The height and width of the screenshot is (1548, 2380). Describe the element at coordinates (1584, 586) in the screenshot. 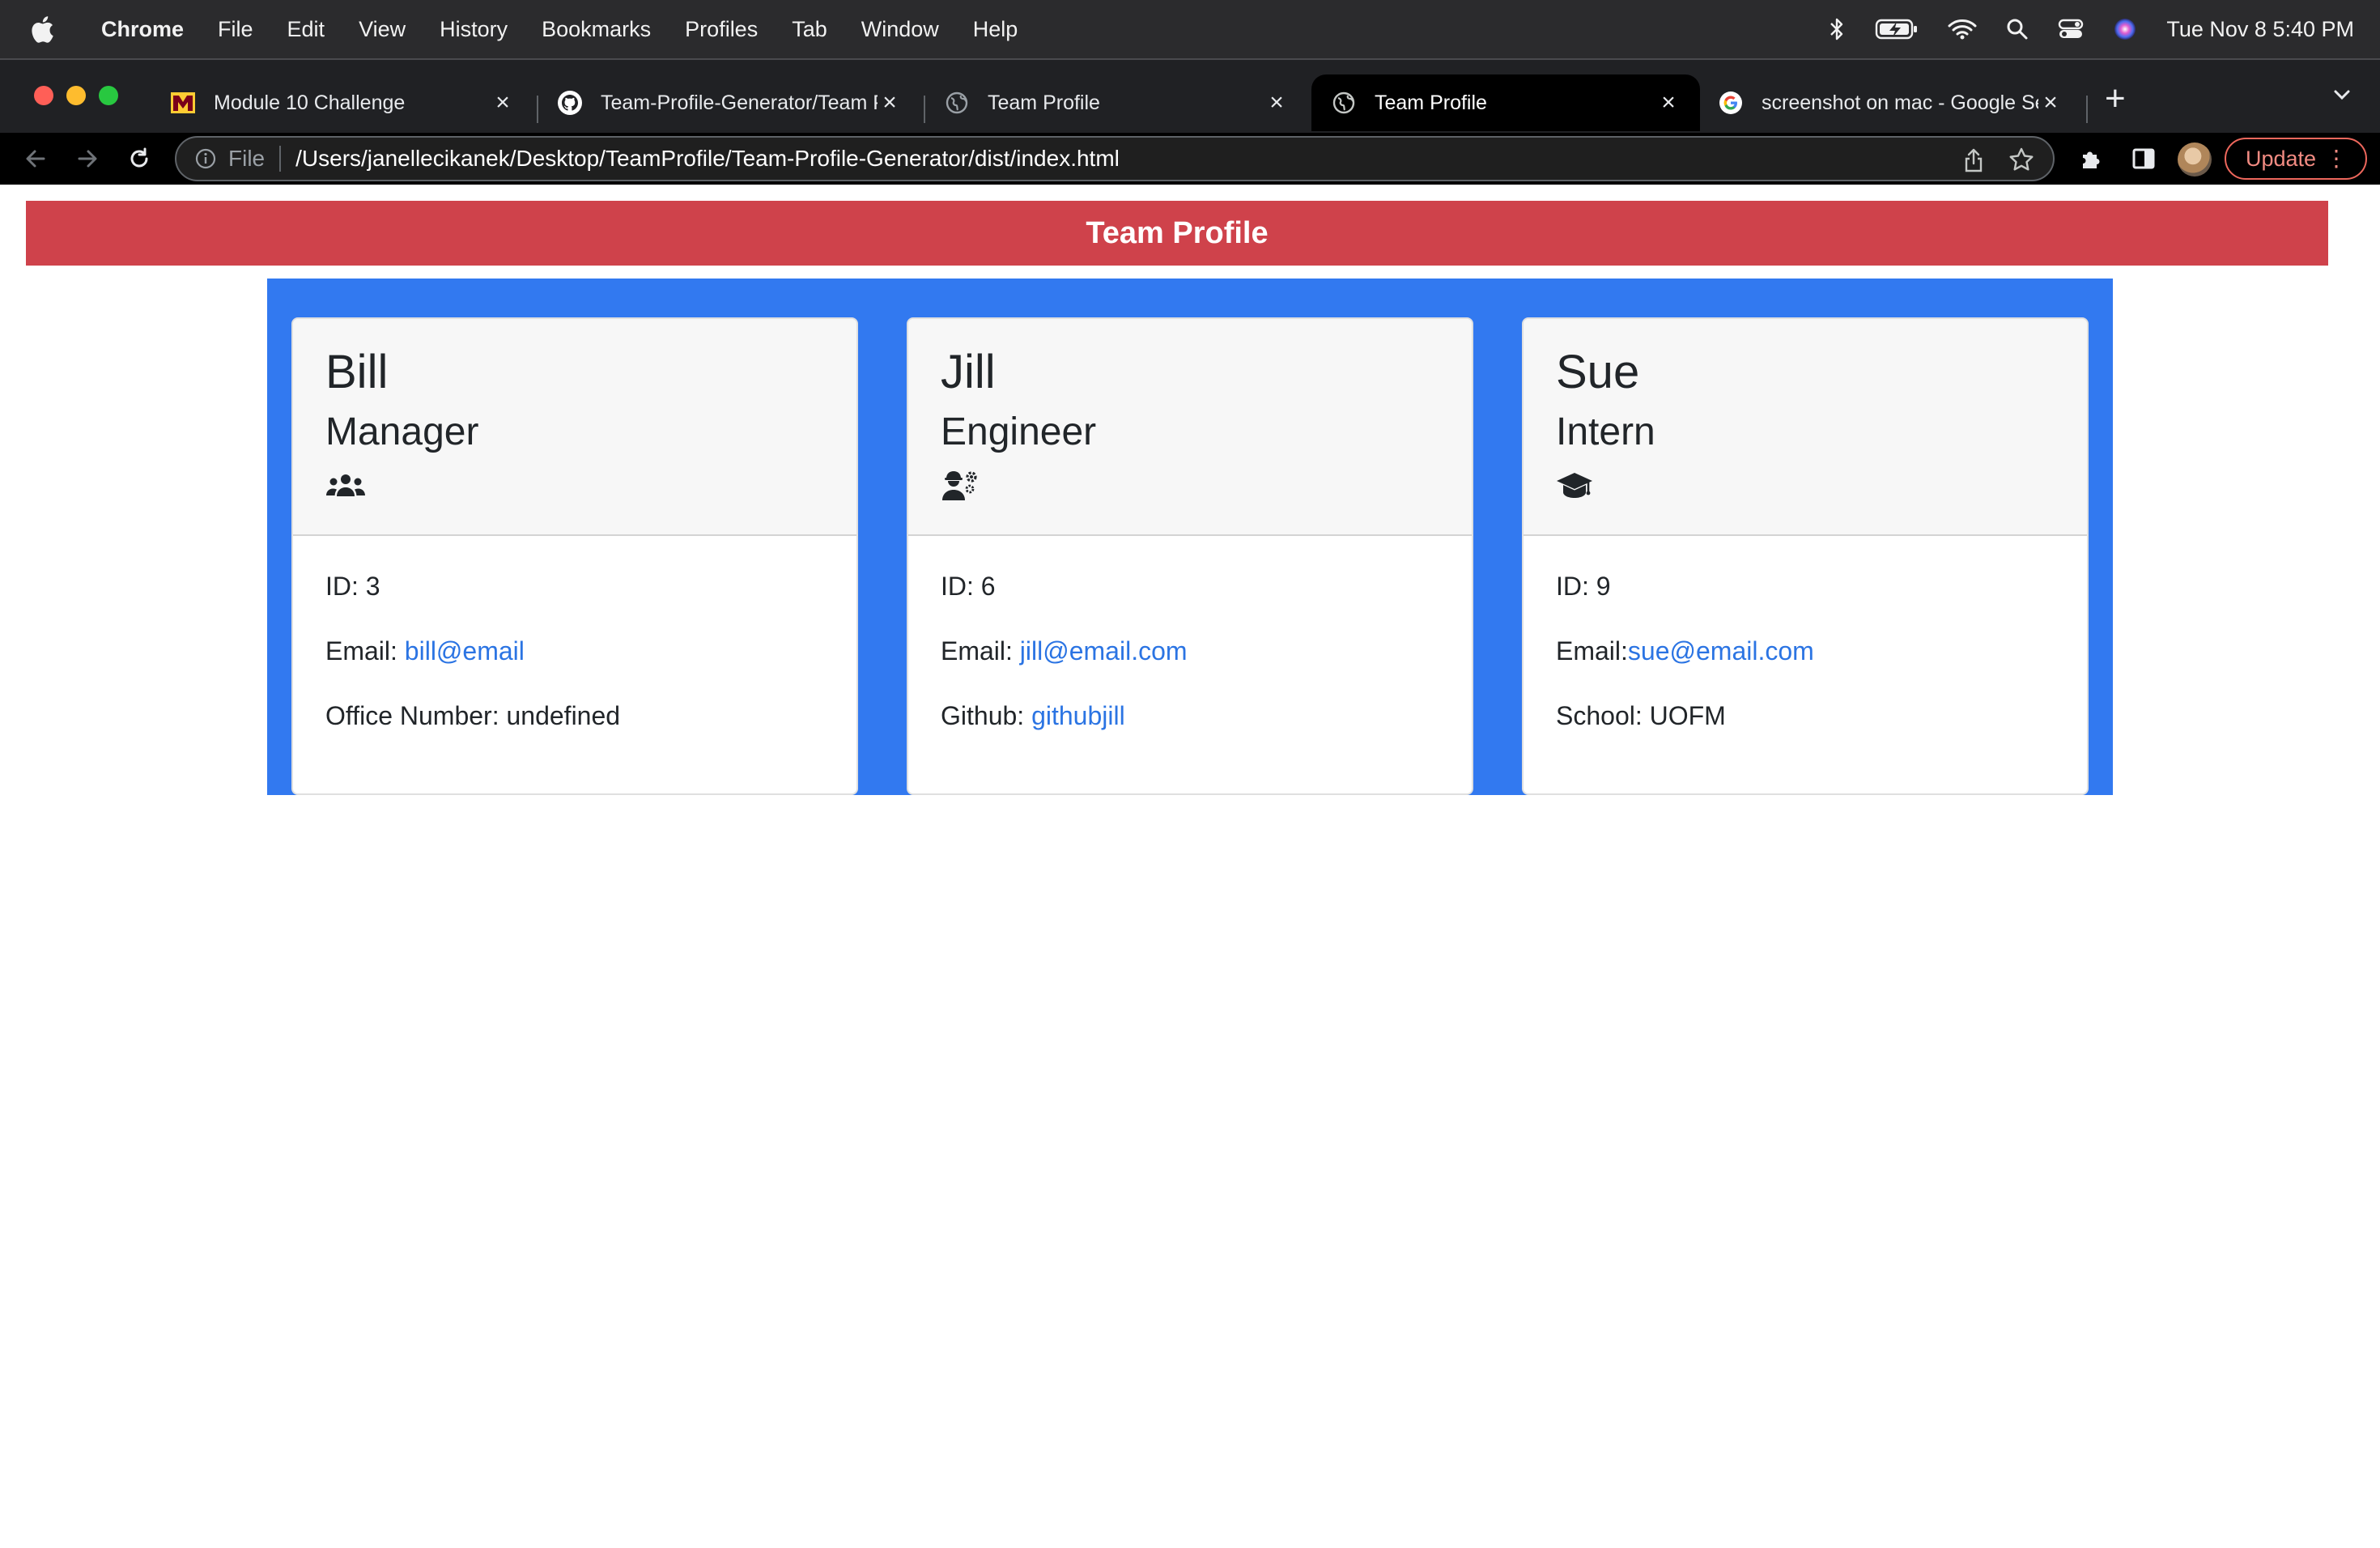

I see `employee-id: ID: 9` at that location.